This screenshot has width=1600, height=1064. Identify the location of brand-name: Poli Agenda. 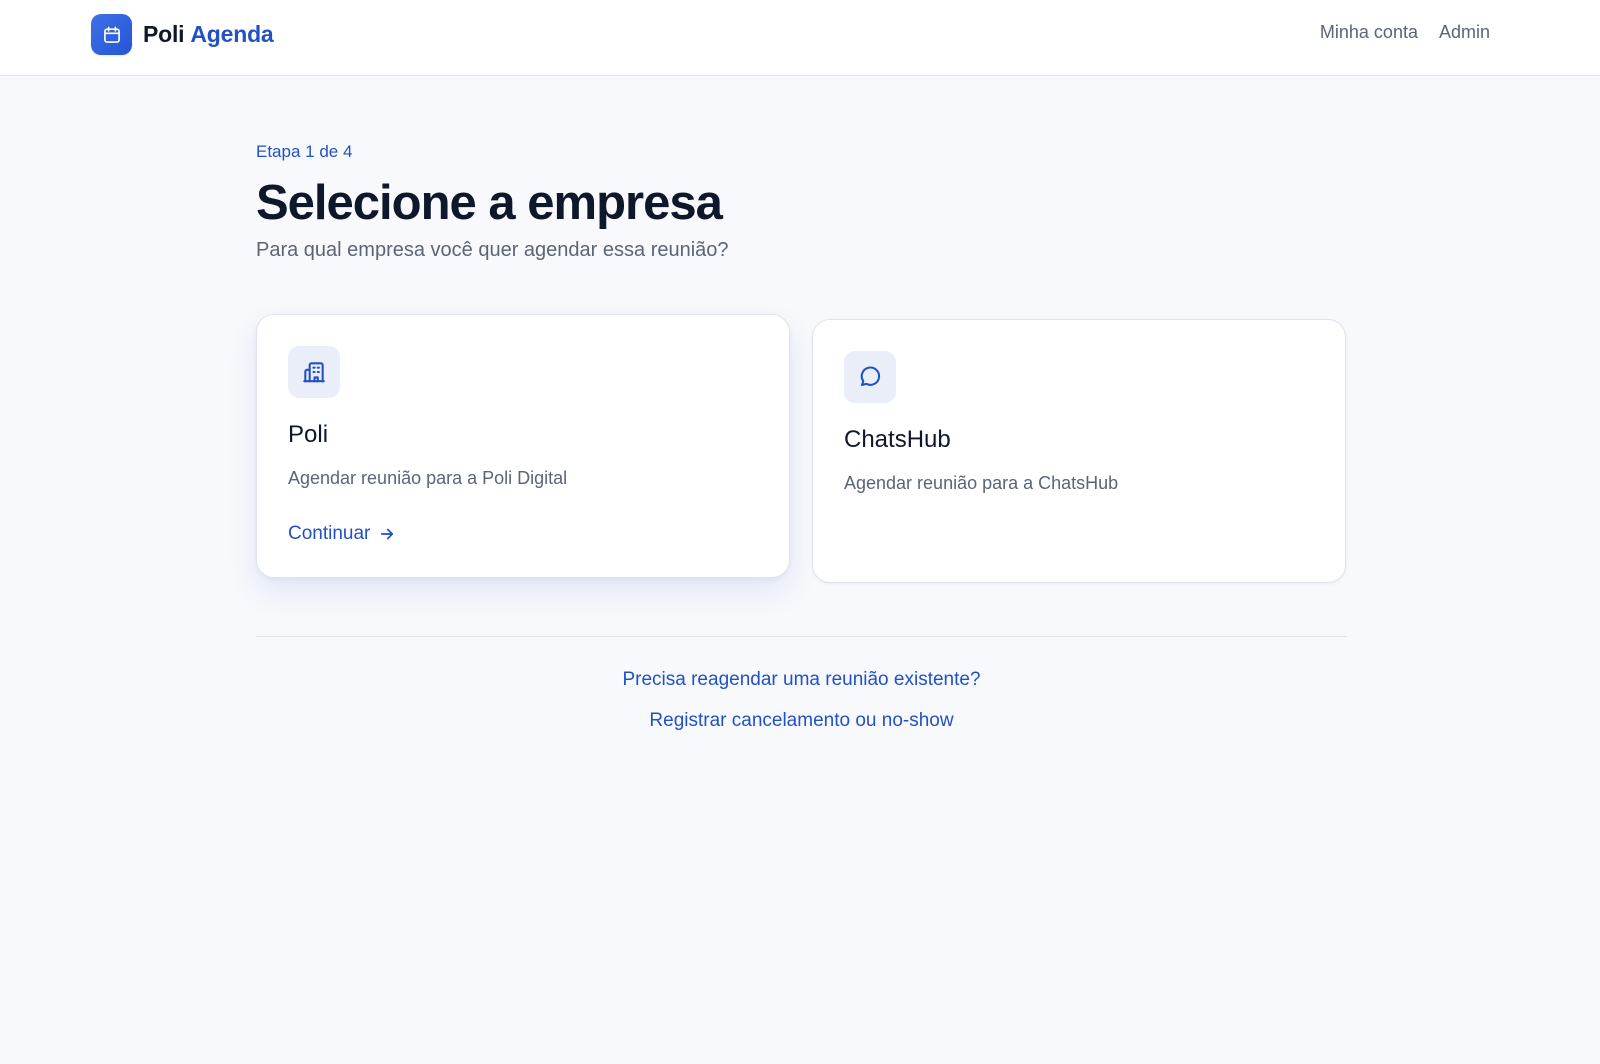
(208, 34).